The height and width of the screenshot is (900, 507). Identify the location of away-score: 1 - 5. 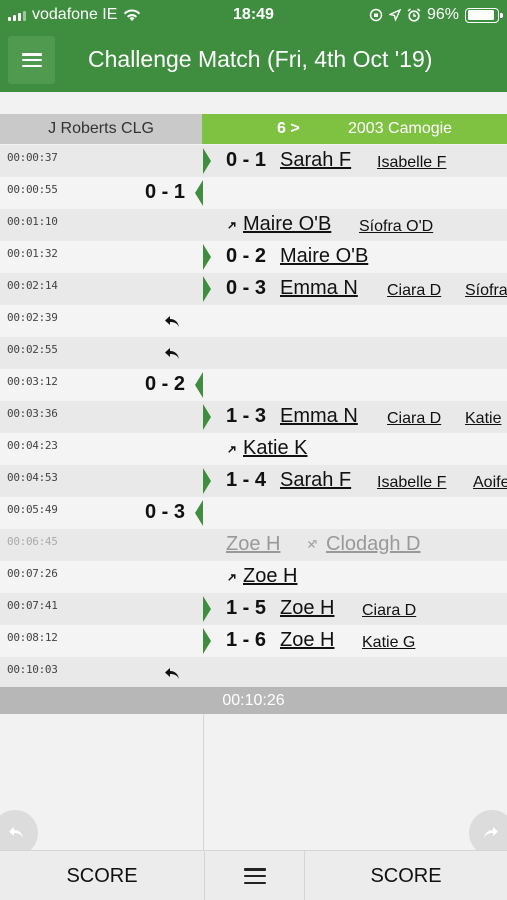
(246, 608).